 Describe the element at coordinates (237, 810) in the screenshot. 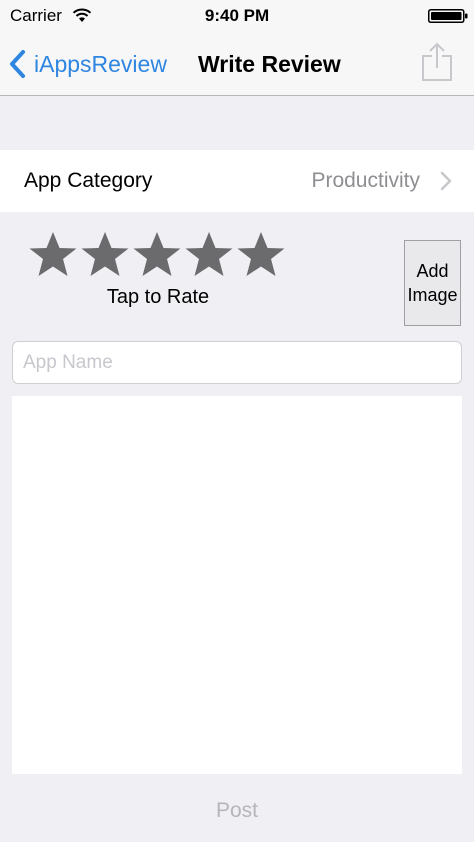

I see `post-button: Post` at that location.